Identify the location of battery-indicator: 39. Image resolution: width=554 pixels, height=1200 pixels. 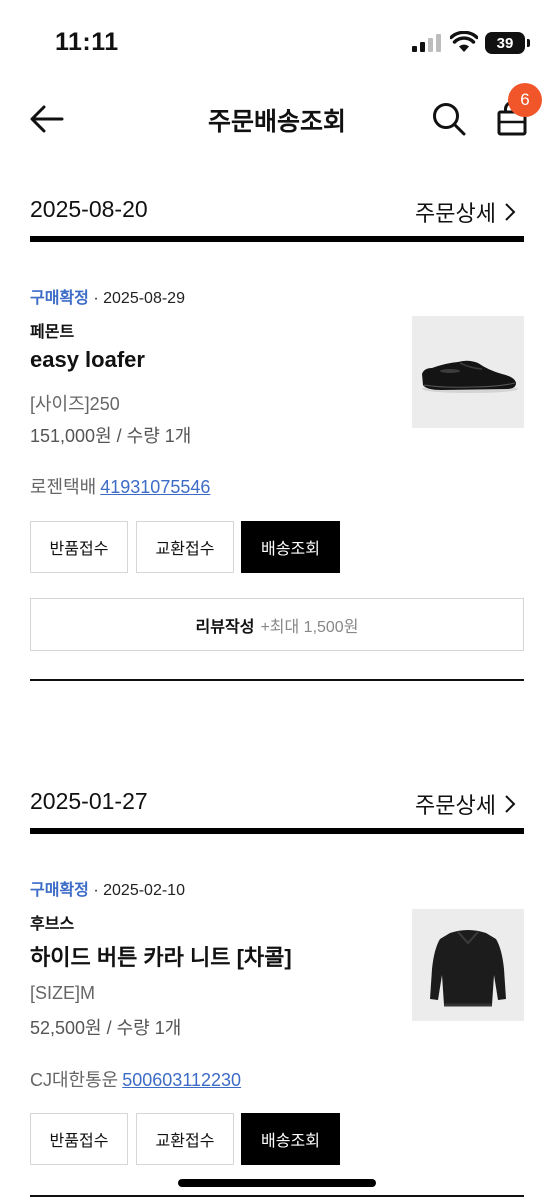
(507, 43).